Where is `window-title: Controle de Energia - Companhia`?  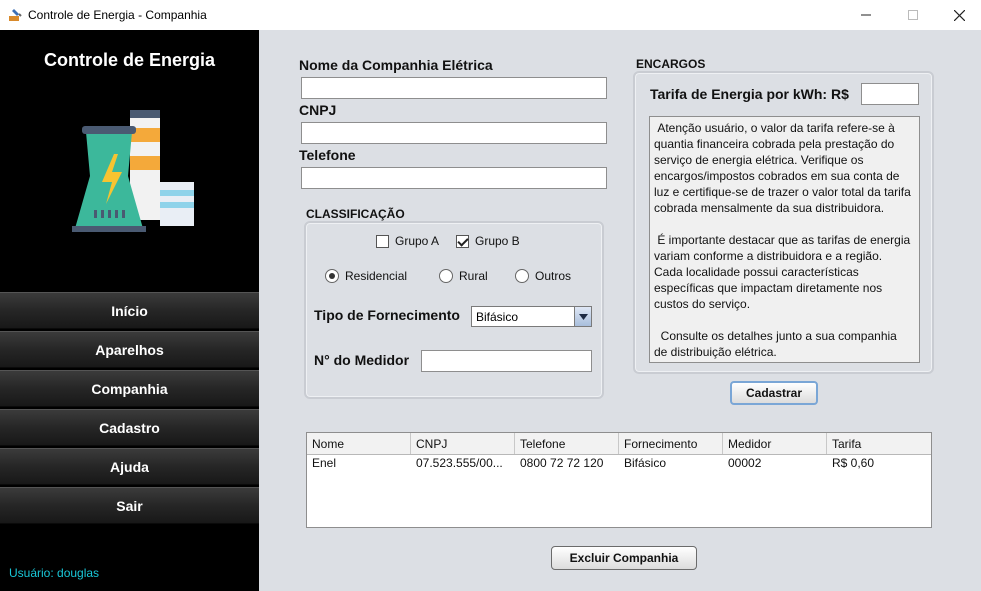
window-title: Controle de Energia - Companhia is located at coordinates (117, 15).